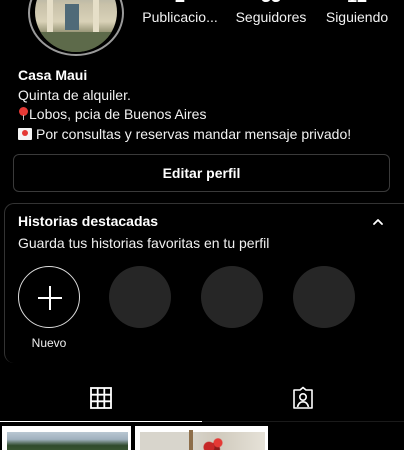 Image resolution: width=404 pixels, height=450 pixels. Describe the element at coordinates (180, 3) in the screenshot. I see `stat-posts-count: 2` at that location.